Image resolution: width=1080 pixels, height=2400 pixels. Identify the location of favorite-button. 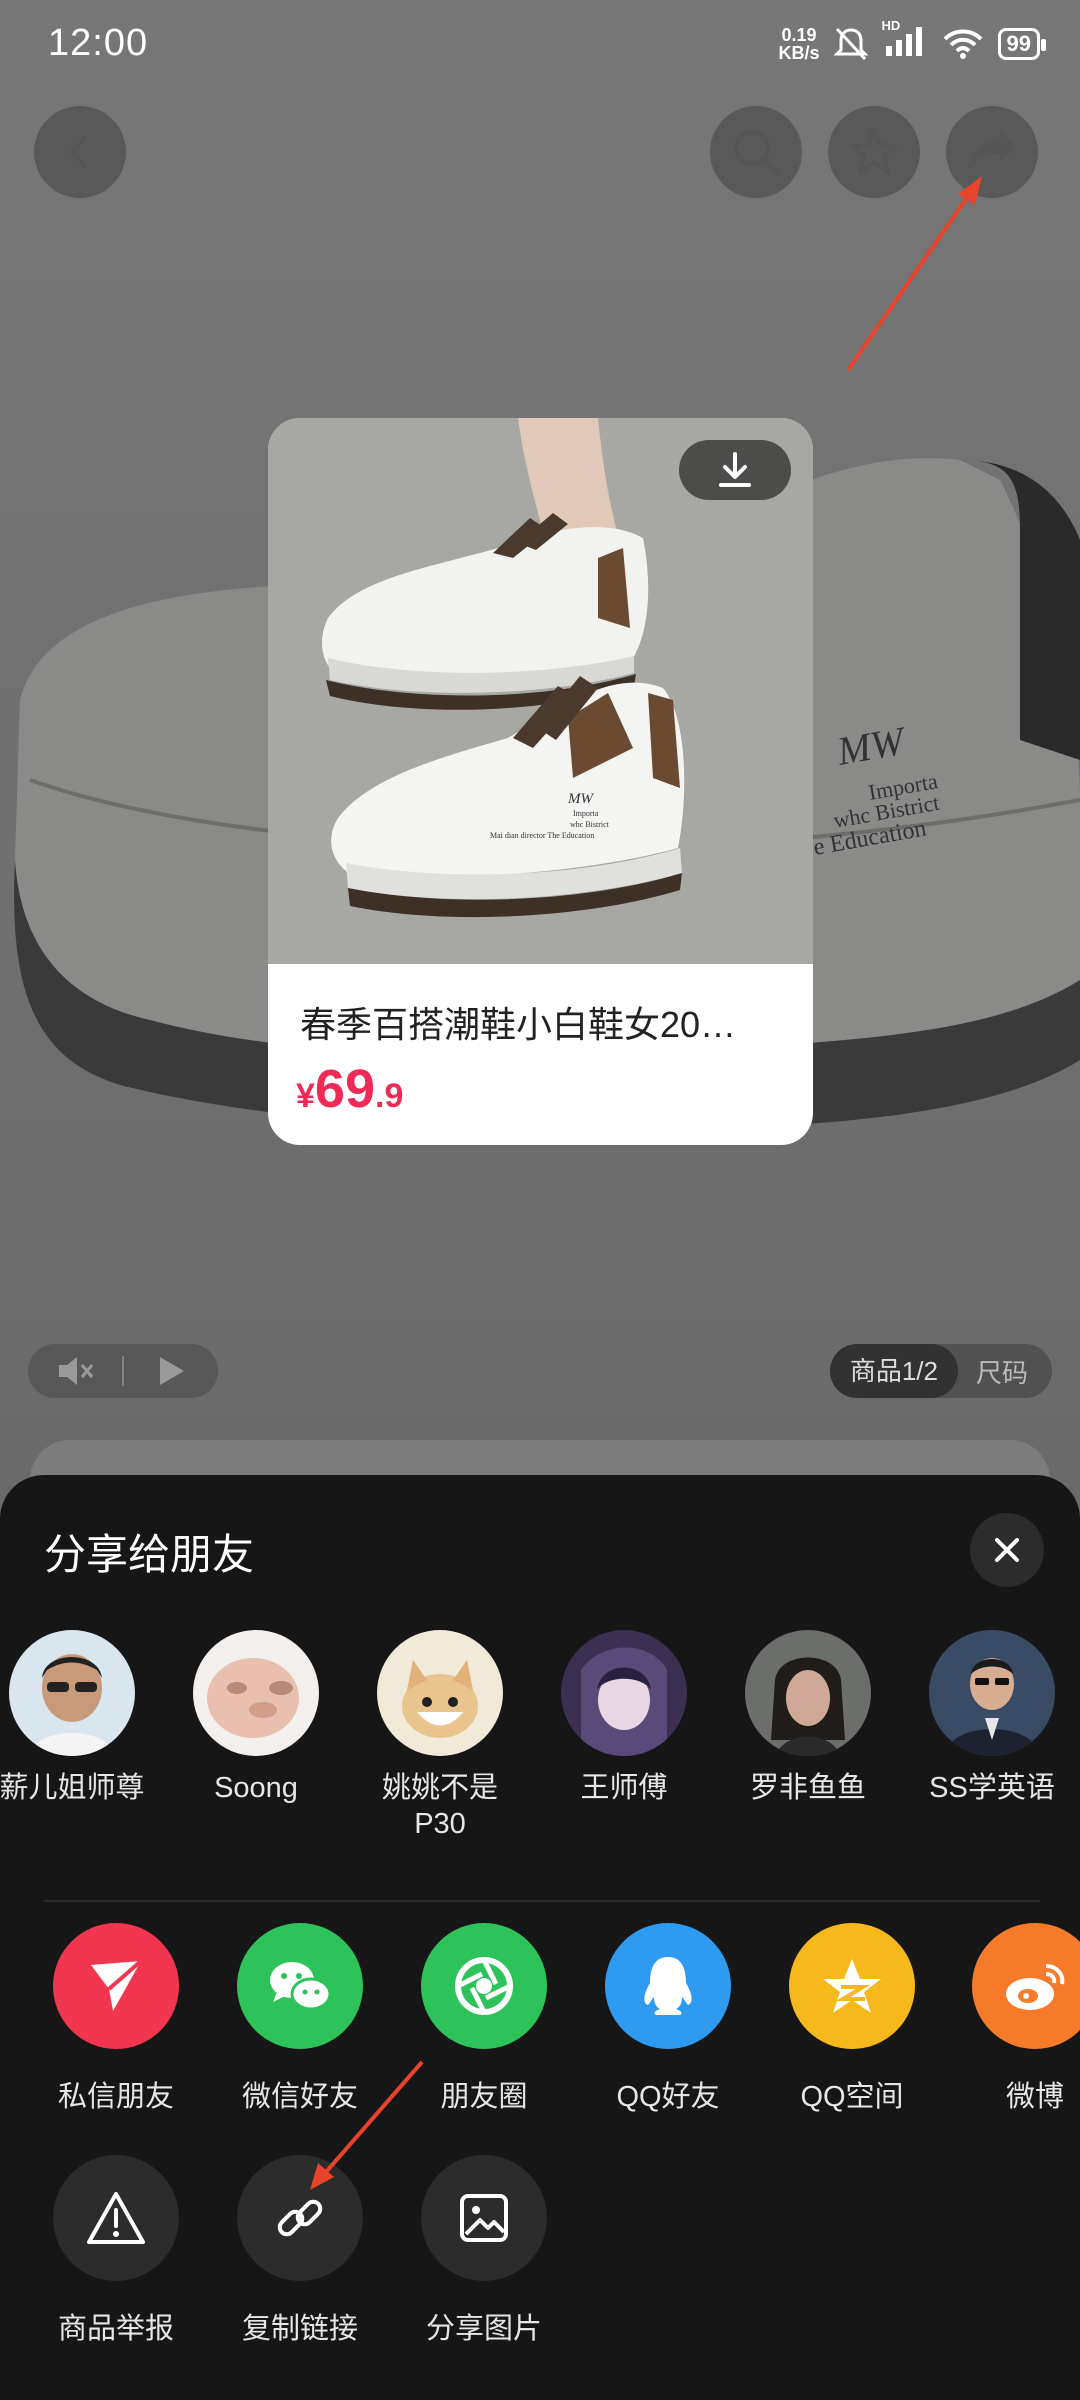
(874, 152).